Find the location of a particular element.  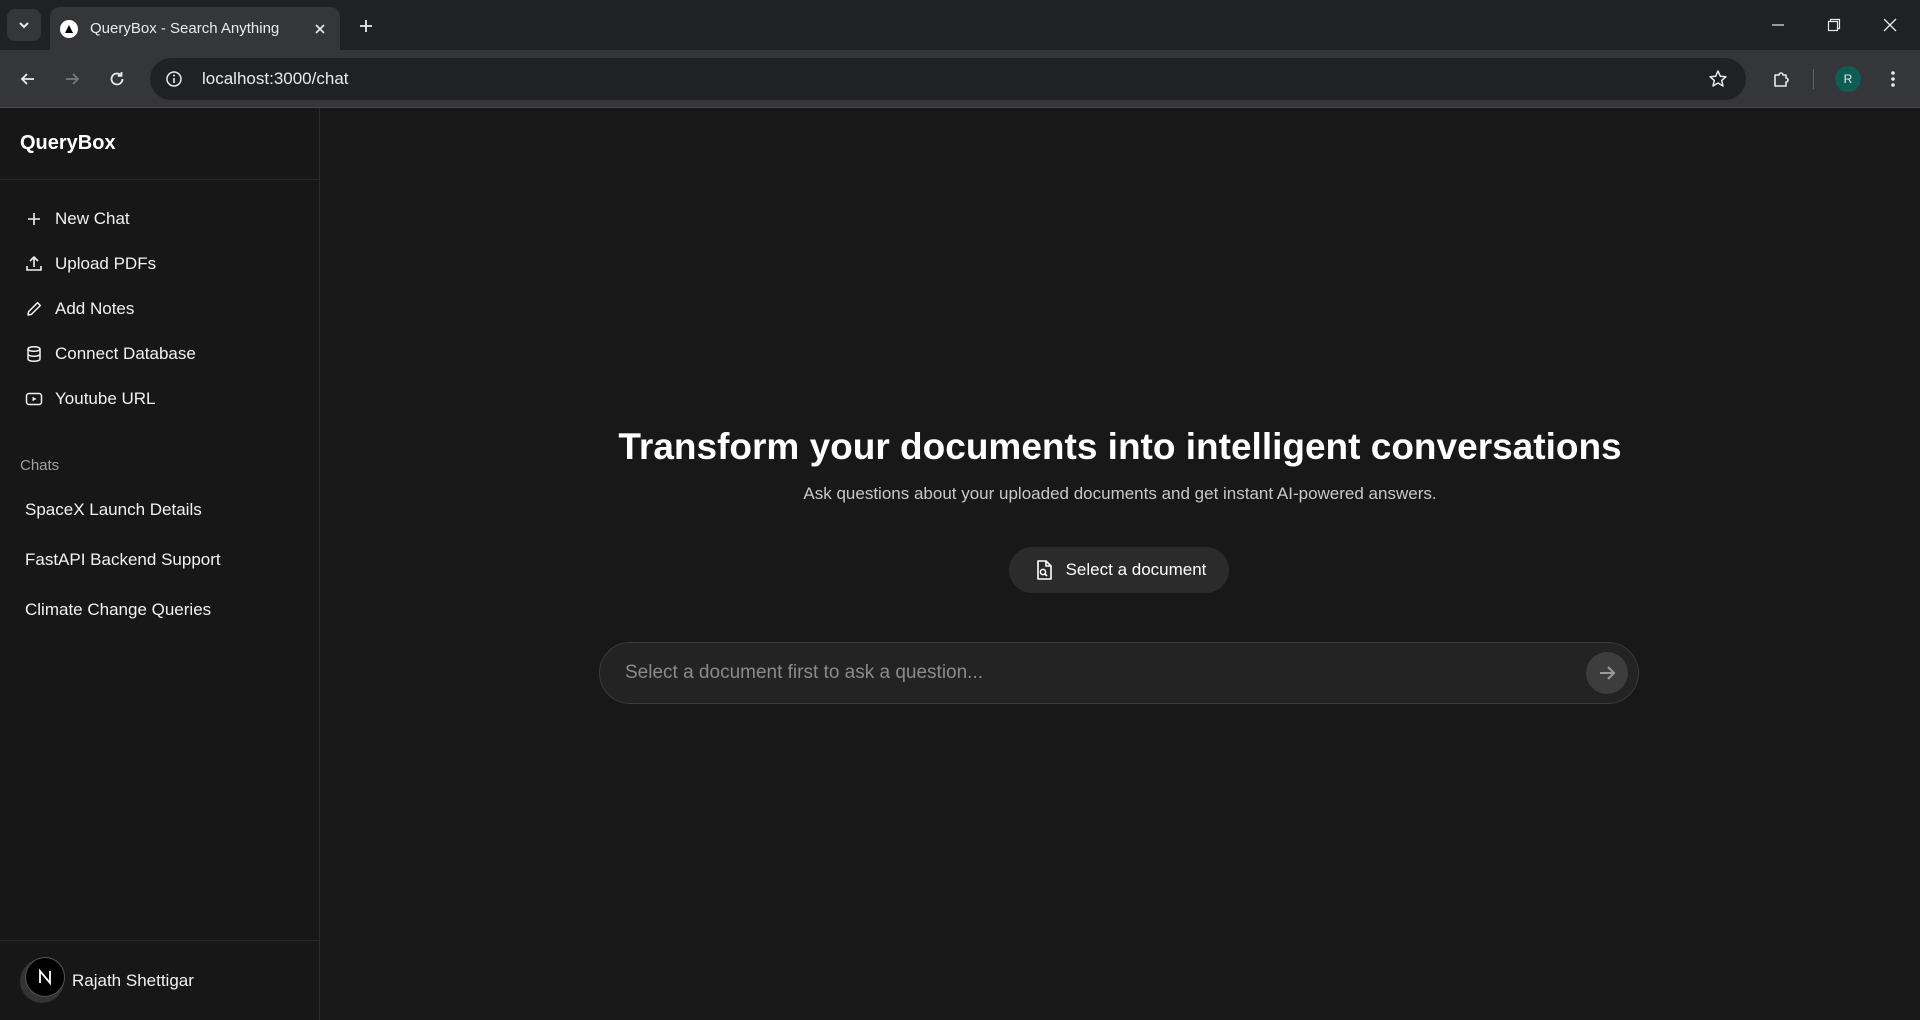

pencil-icon is located at coordinates (34, 309).